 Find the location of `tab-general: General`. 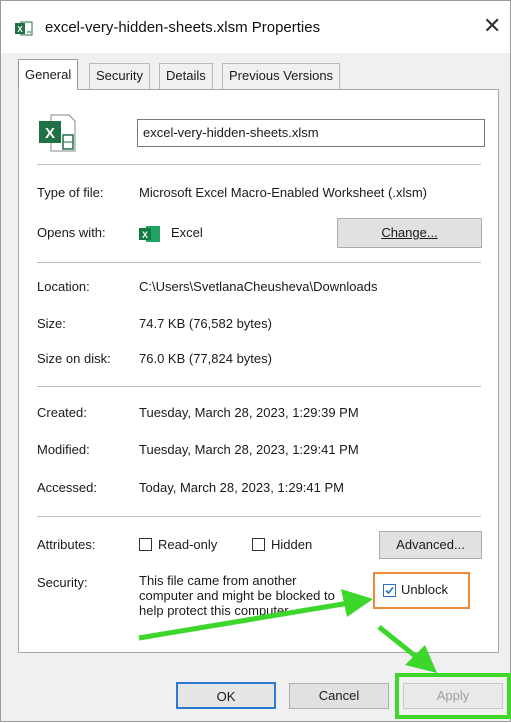

tab-general: General is located at coordinates (48, 74).